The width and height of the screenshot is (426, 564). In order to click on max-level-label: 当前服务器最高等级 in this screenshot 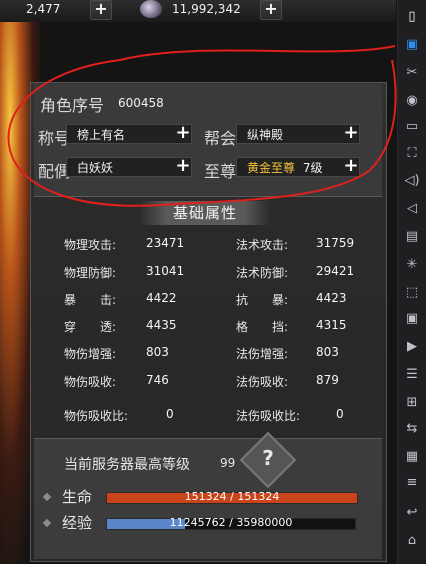, I will do `click(127, 465)`.